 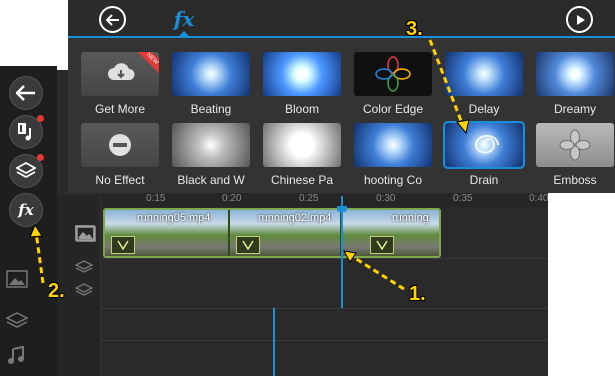 What do you see at coordinates (414, 29) in the screenshot?
I see `annotation-step-3: 3.` at bounding box center [414, 29].